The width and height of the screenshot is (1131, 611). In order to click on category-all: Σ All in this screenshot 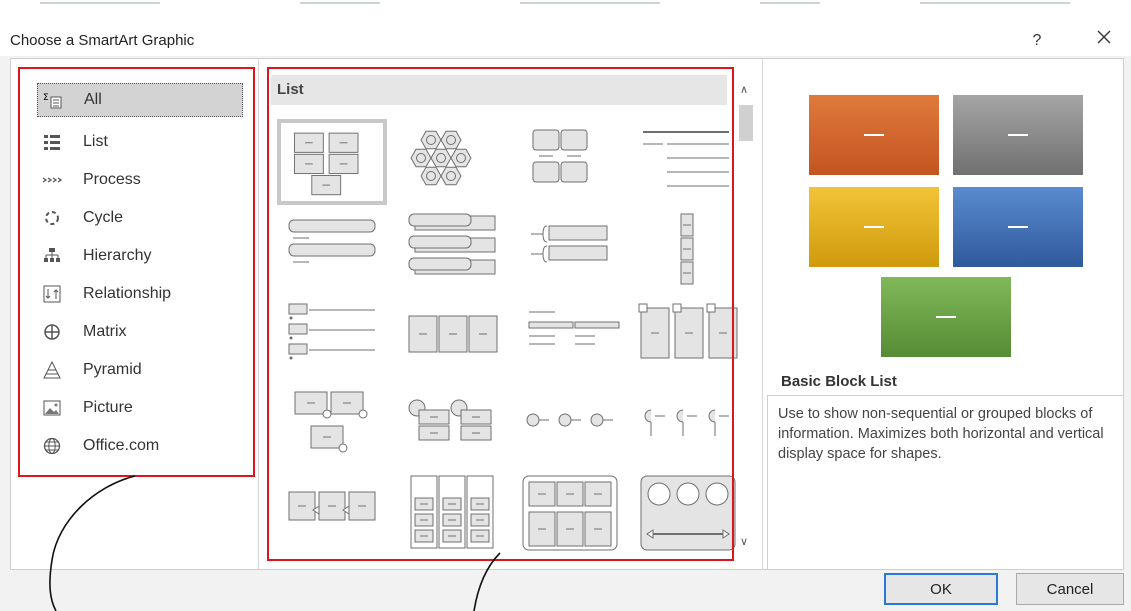, I will do `click(140, 100)`.